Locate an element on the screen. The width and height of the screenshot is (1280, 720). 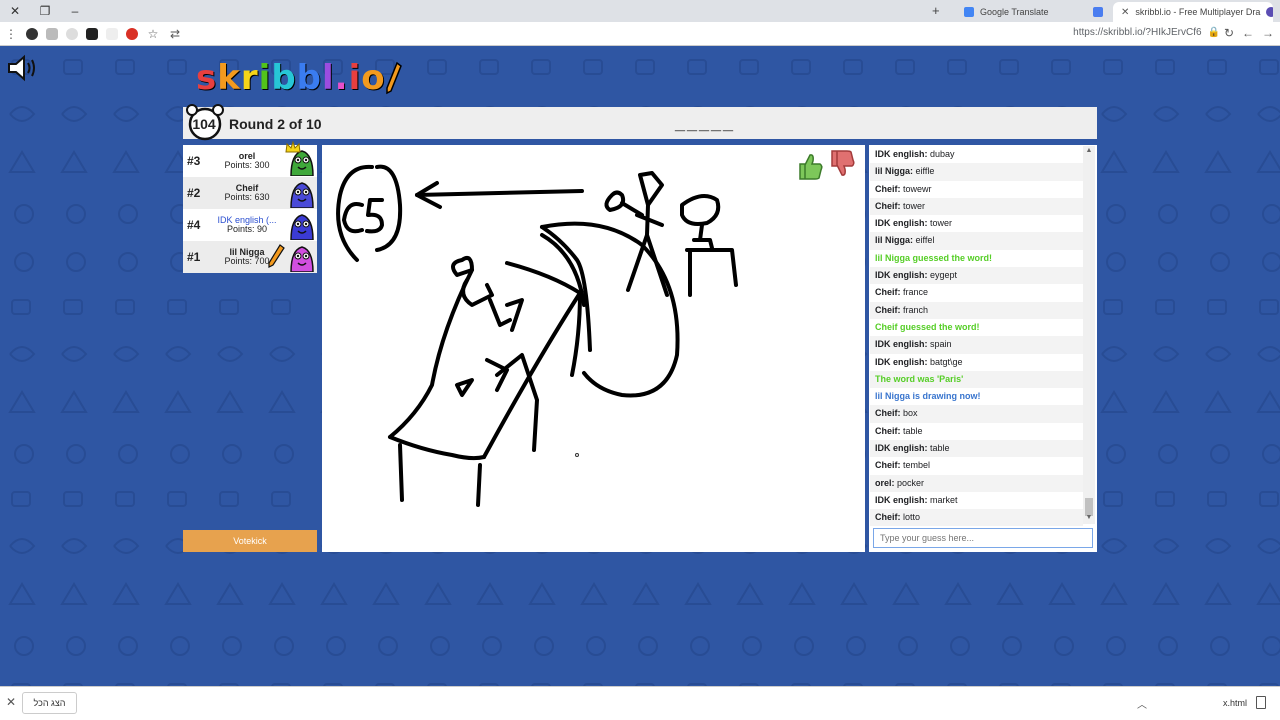
player-info: orel Points: 300 is located at coordinates (247, 161).